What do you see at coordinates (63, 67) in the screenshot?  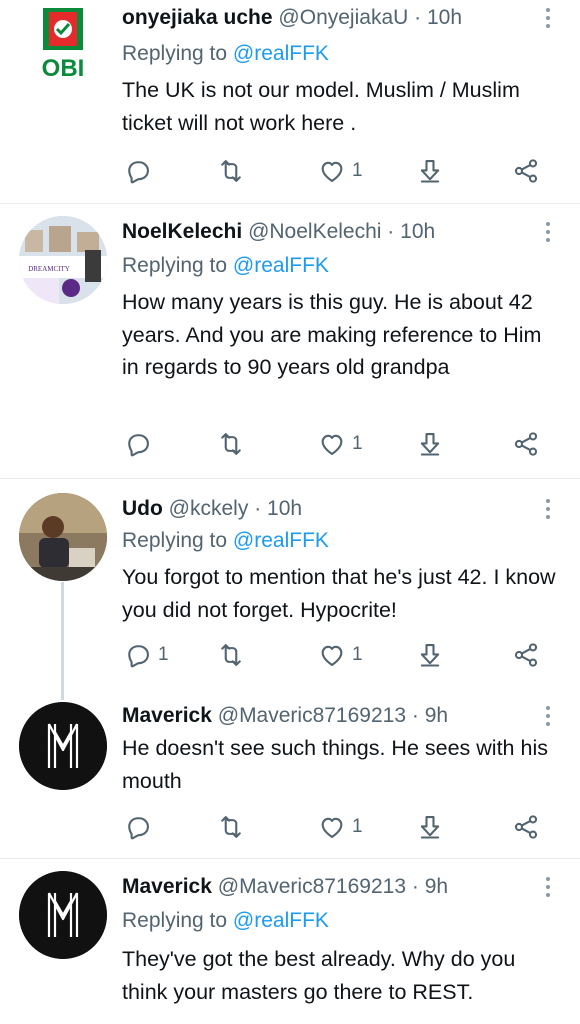 I see `avatar-label: OBI` at bounding box center [63, 67].